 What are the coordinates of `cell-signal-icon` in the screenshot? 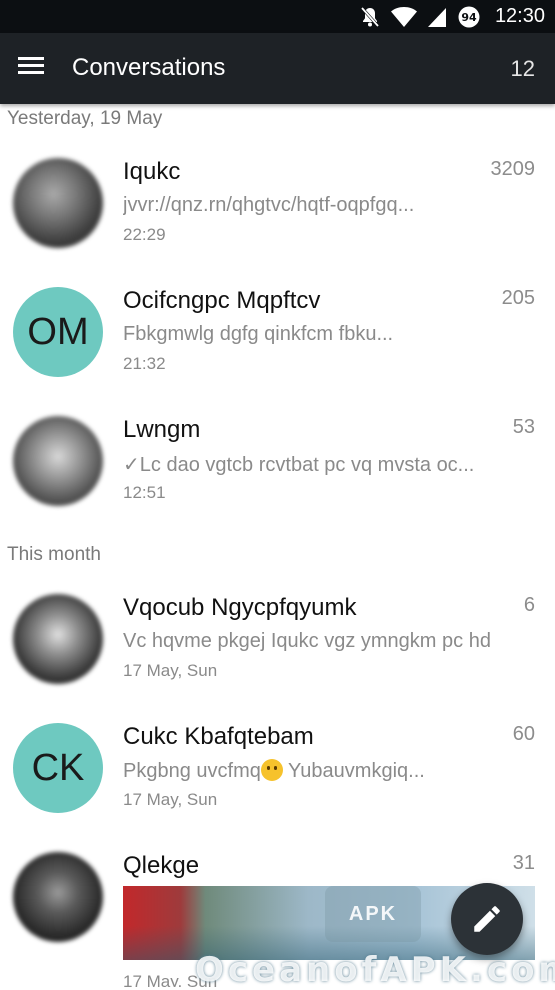 It's located at (436, 17).